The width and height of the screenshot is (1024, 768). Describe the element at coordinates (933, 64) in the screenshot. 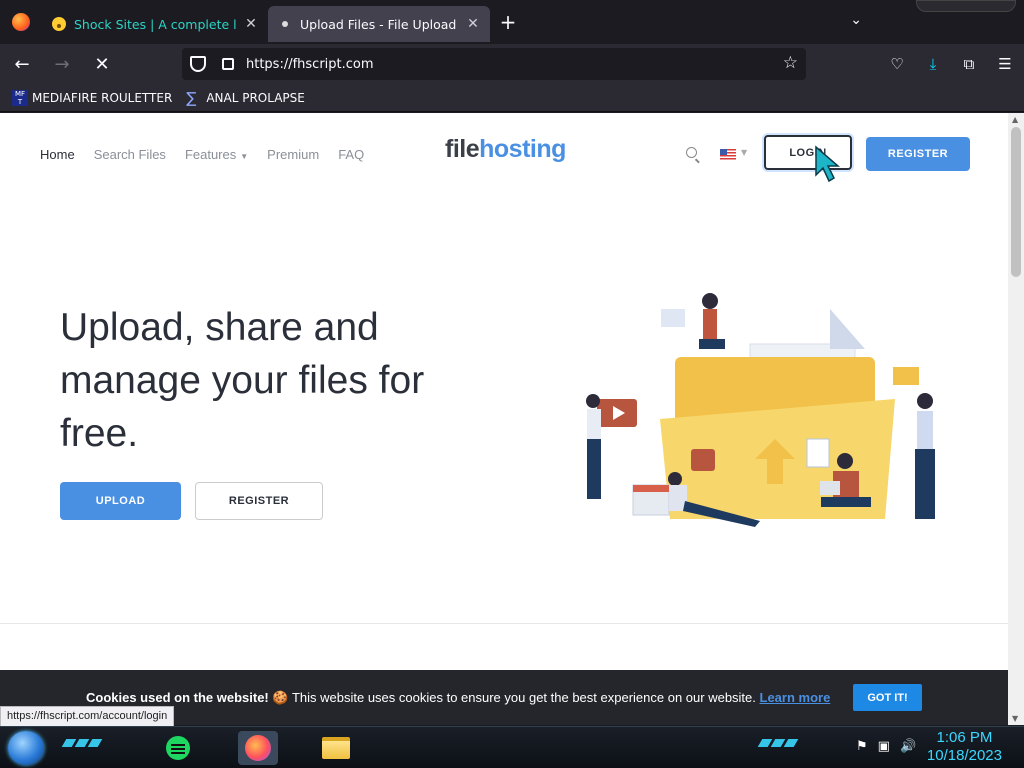

I see `download-icon: ⤓` at that location.